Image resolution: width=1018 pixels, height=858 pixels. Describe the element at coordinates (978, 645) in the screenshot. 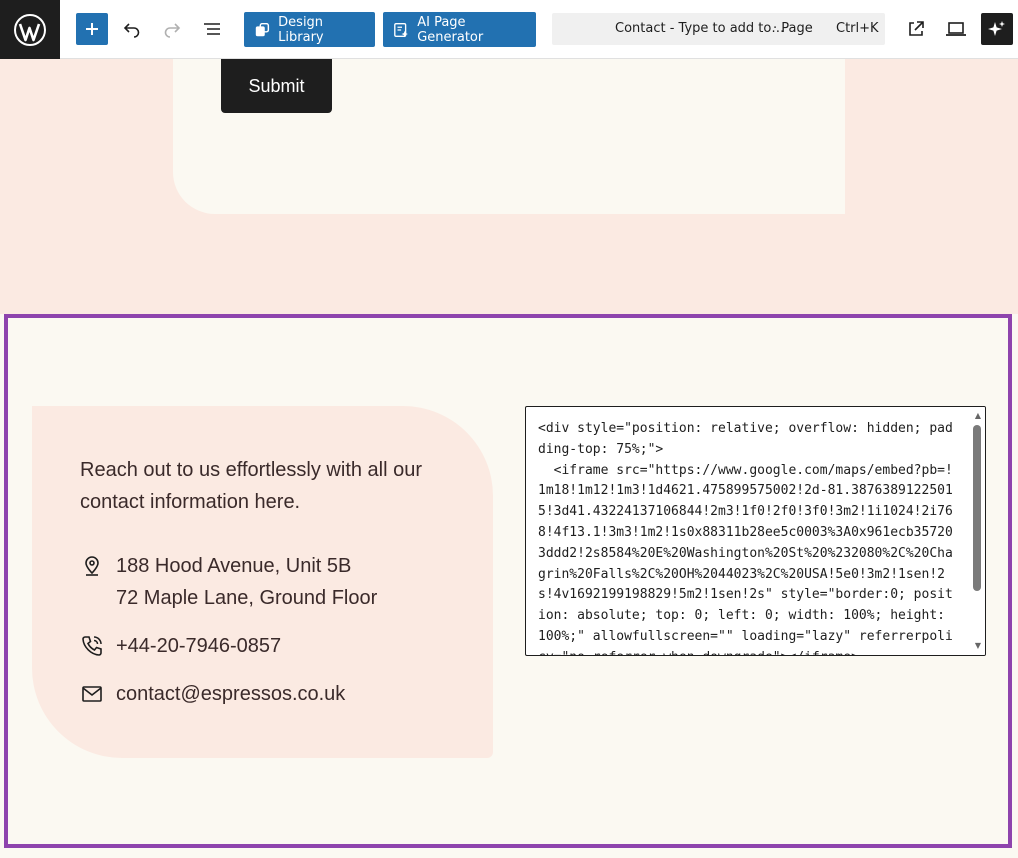

I see `scroll-down-arrow-icon: ▼` at that location.